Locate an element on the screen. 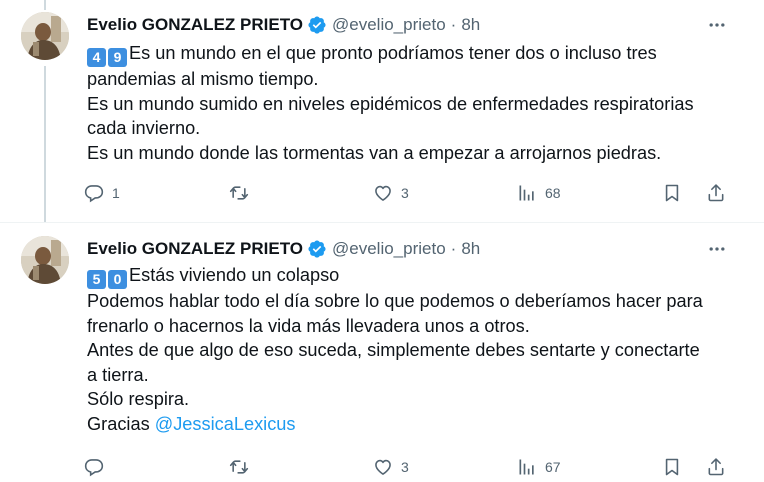 The image size is (764, 482). reply-count: 1 is located at coordinates (116, 193).